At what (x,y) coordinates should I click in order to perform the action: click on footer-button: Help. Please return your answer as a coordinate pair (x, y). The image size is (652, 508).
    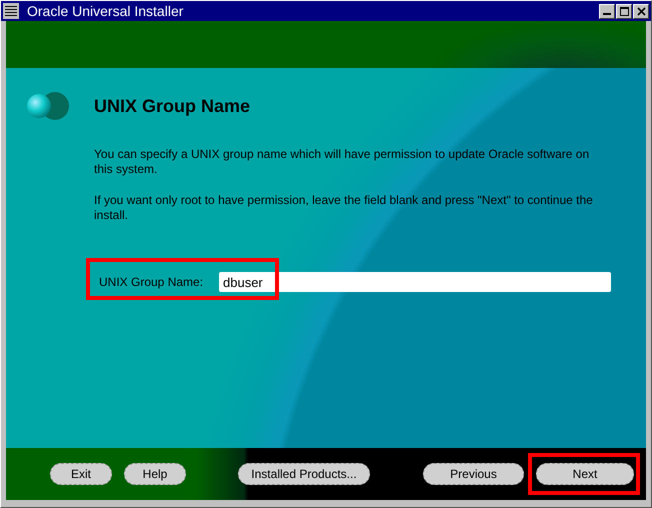
    Looking at the image, I should click on (155, 474).